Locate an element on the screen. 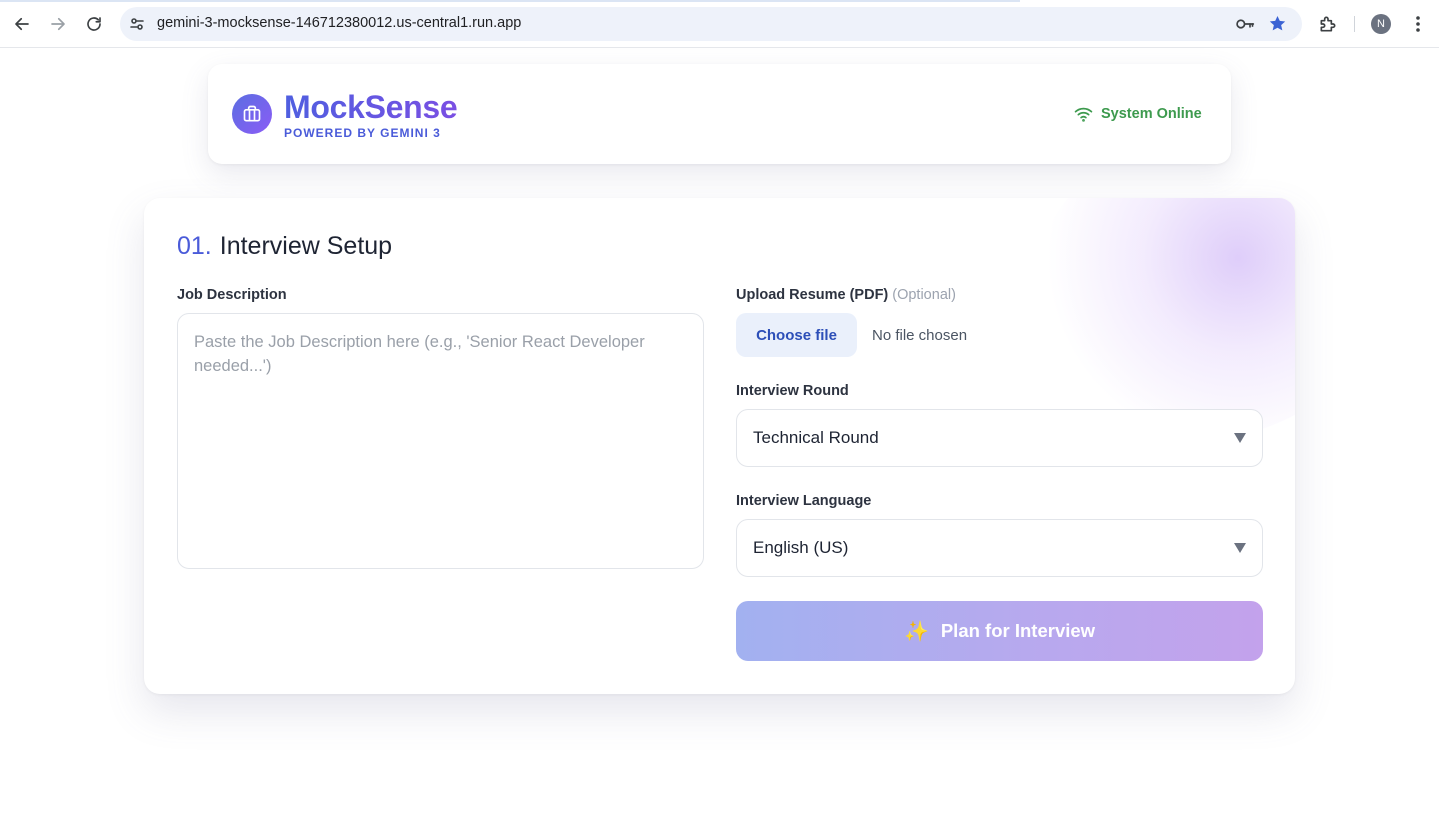 Image resolution: width=1439 pixels, height=813 pixels. interview-language-value: English (US) is located at coordinates (801, 547).